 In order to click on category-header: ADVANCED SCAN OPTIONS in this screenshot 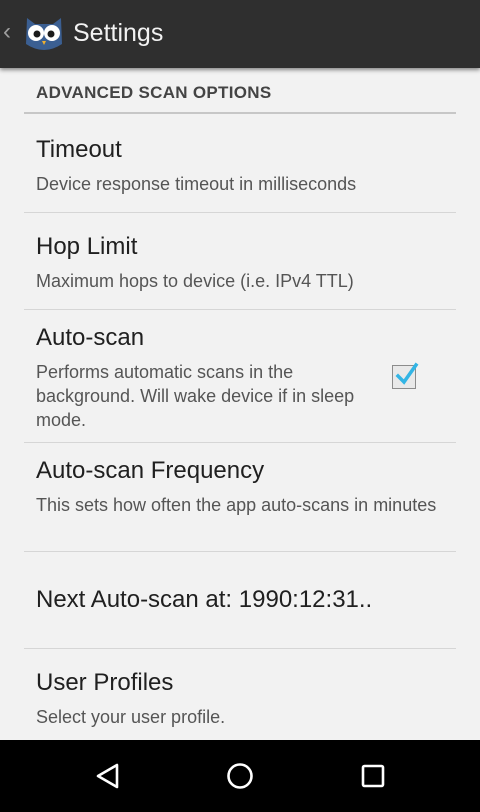, I will do `click(154, 92)`.